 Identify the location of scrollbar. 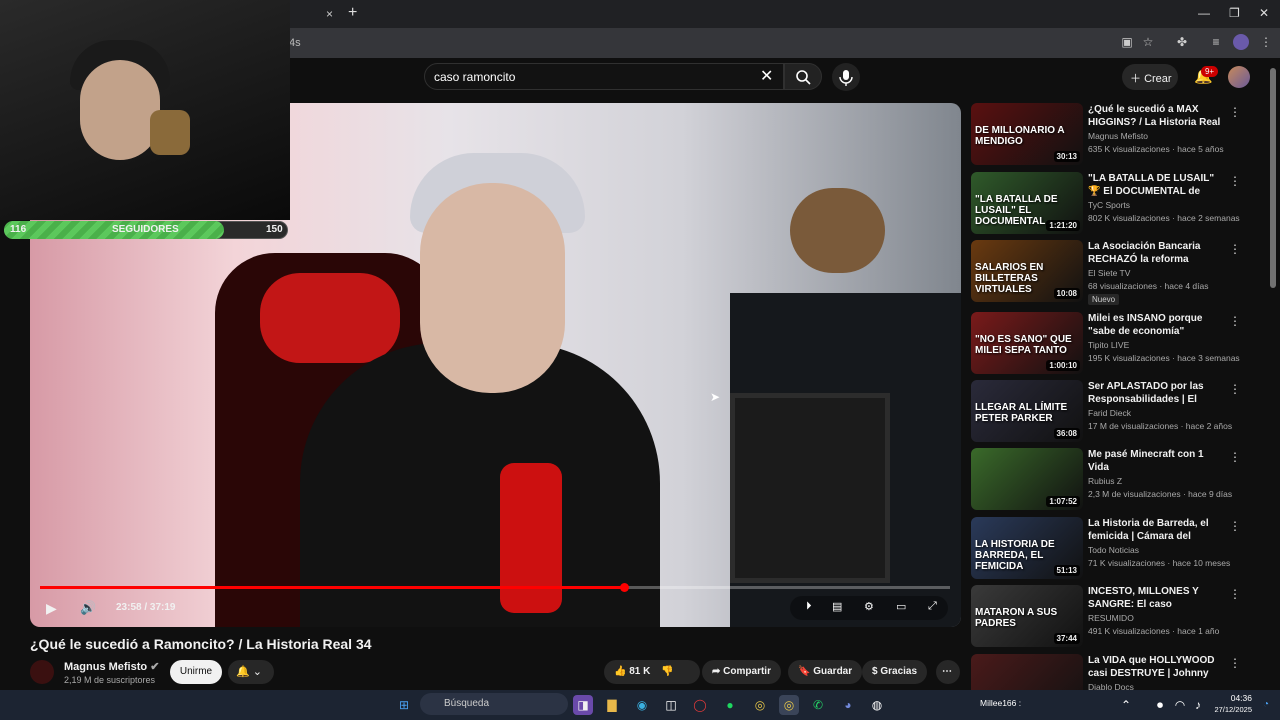
(1273, 178).